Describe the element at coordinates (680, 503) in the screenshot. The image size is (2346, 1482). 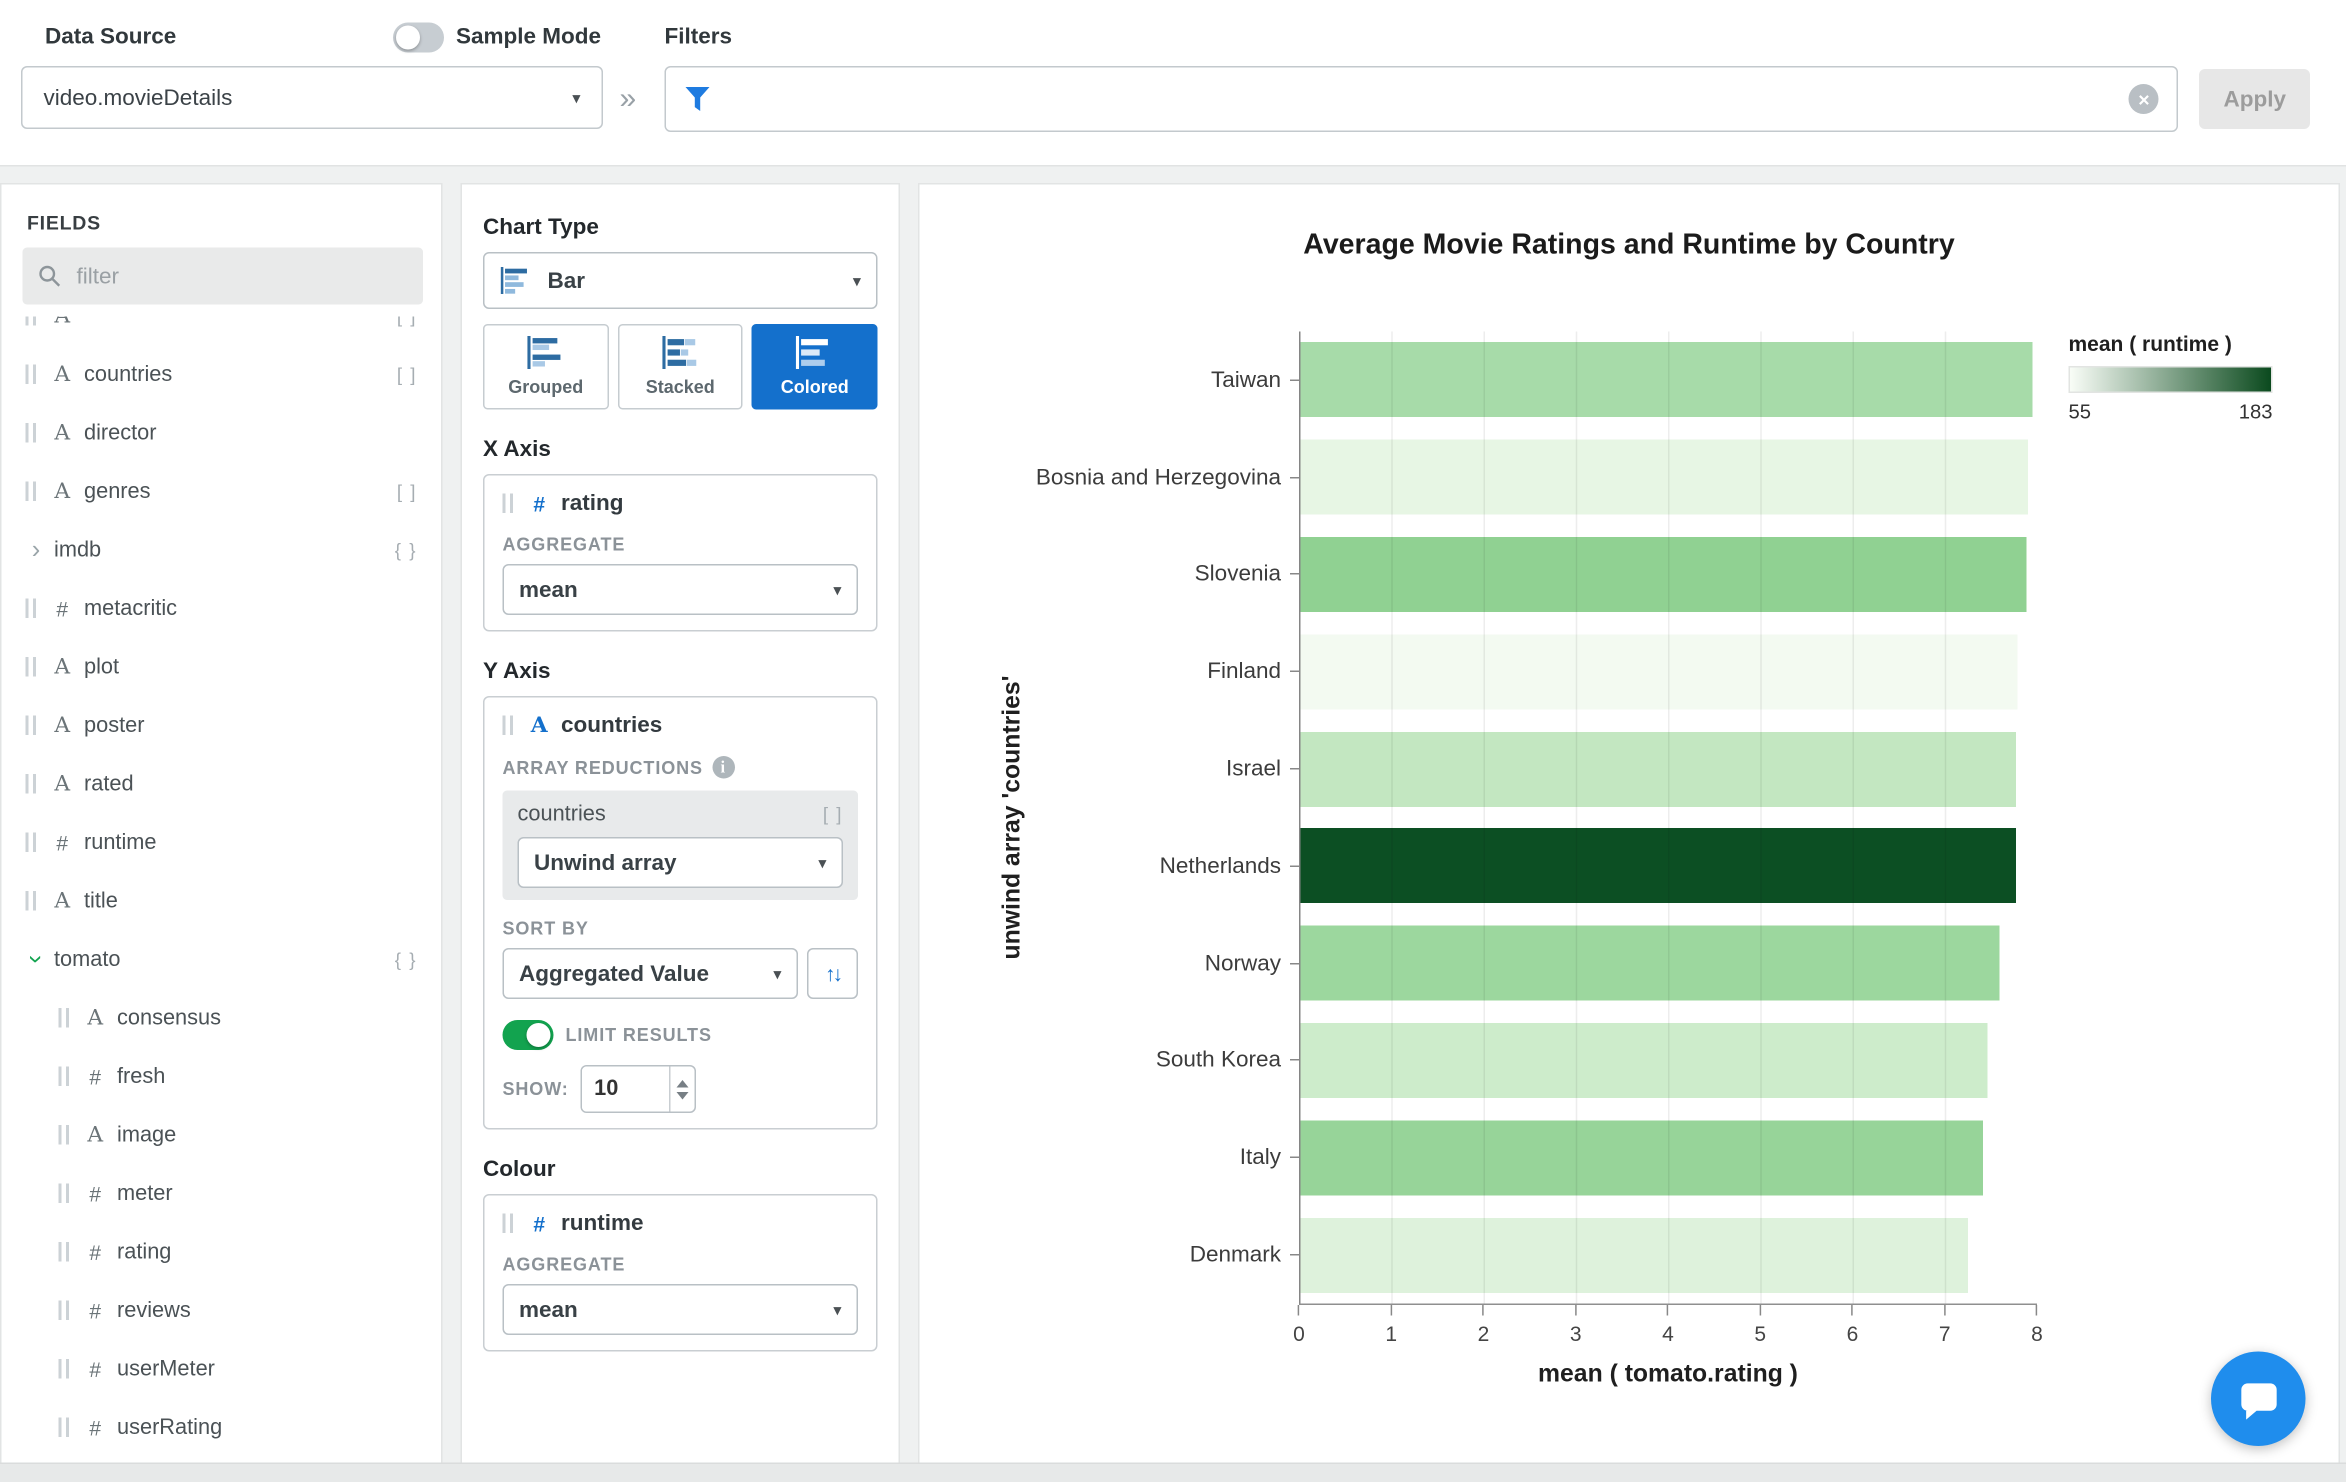
I see `x-axis-field: # rating` at that location.